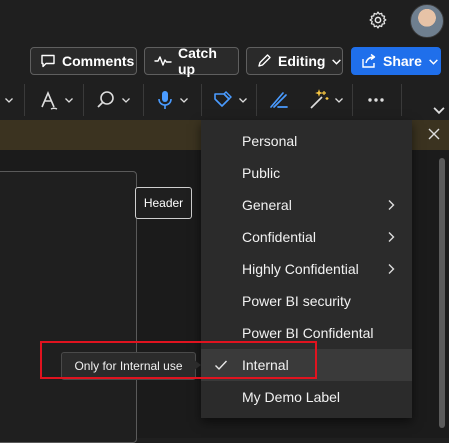 This screenshot has width=449, height=443. I want to click on font-icon, so click(49, 100).